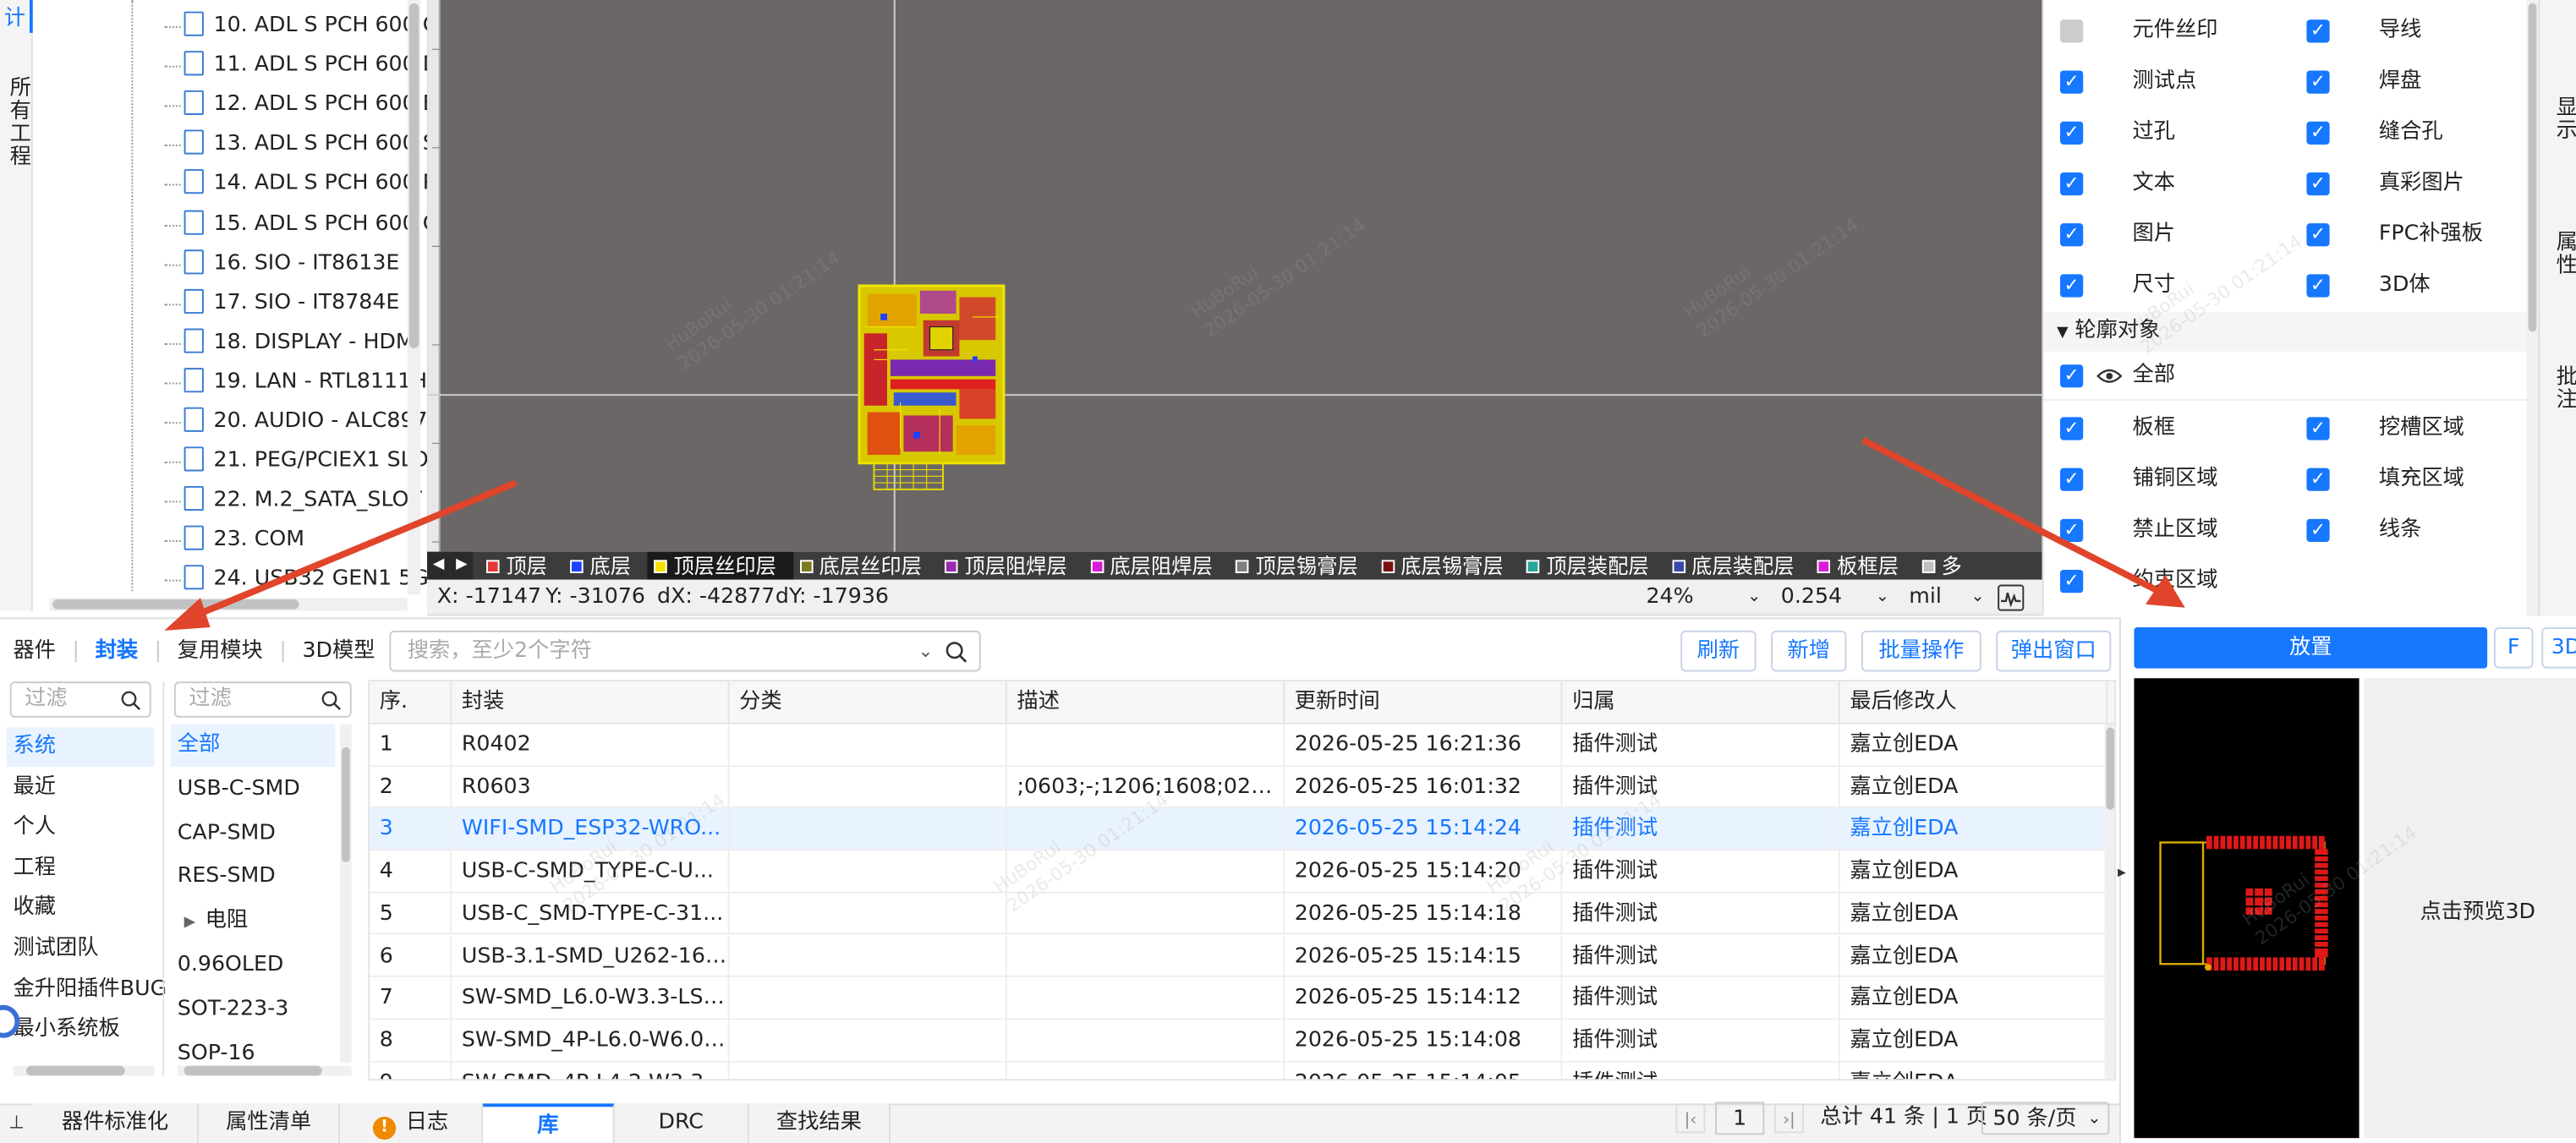 The image size is (2576, 1143). I want to click on footprints-vscroll, so click(346, 893).